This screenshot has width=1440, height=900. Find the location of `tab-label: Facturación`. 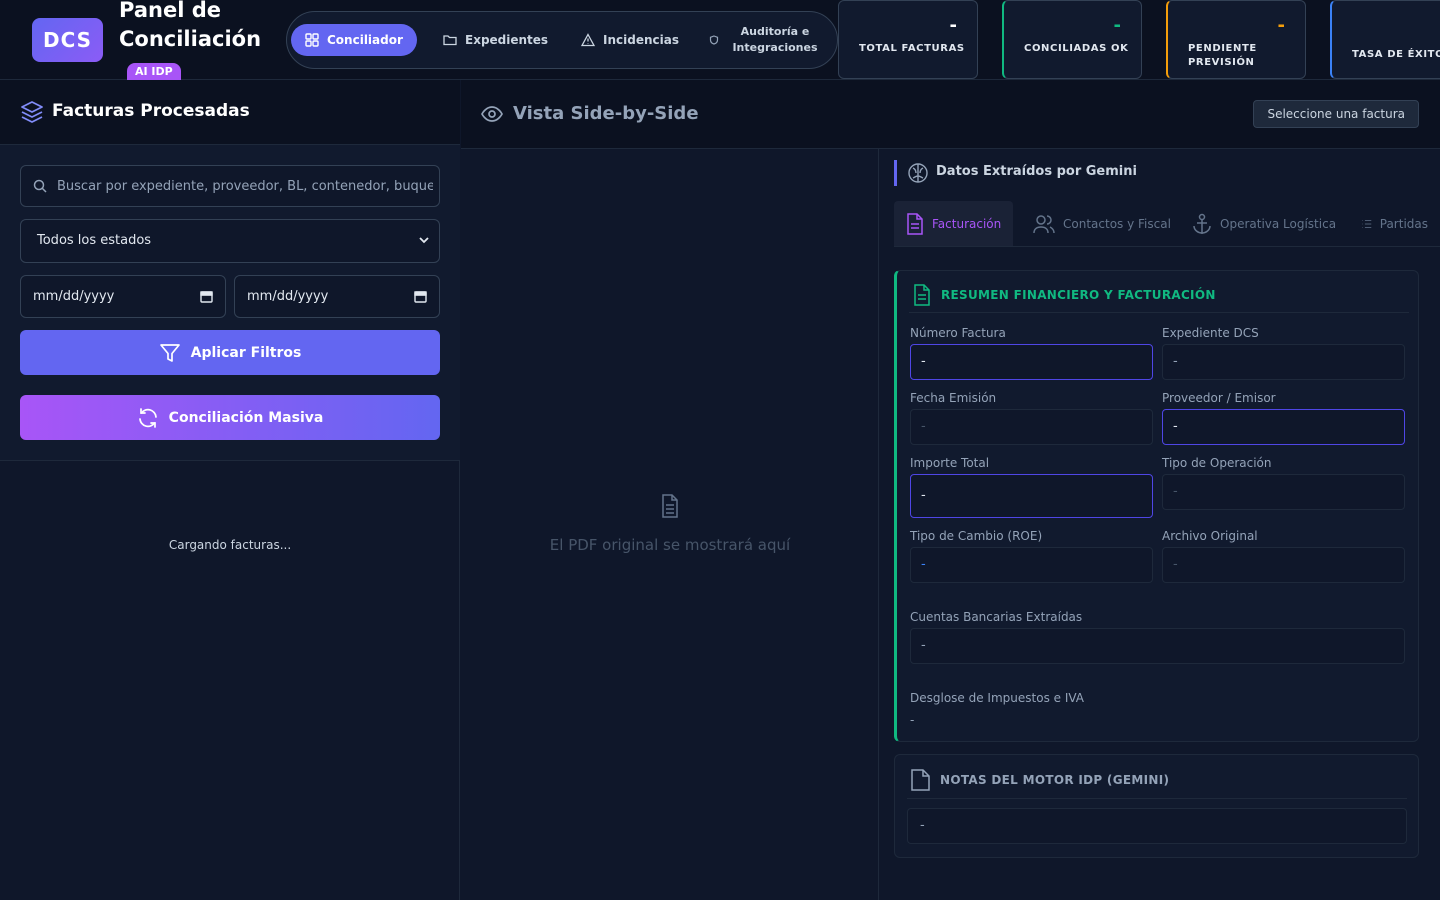

tab-label: Facturación is located at coordinates (967, 223).